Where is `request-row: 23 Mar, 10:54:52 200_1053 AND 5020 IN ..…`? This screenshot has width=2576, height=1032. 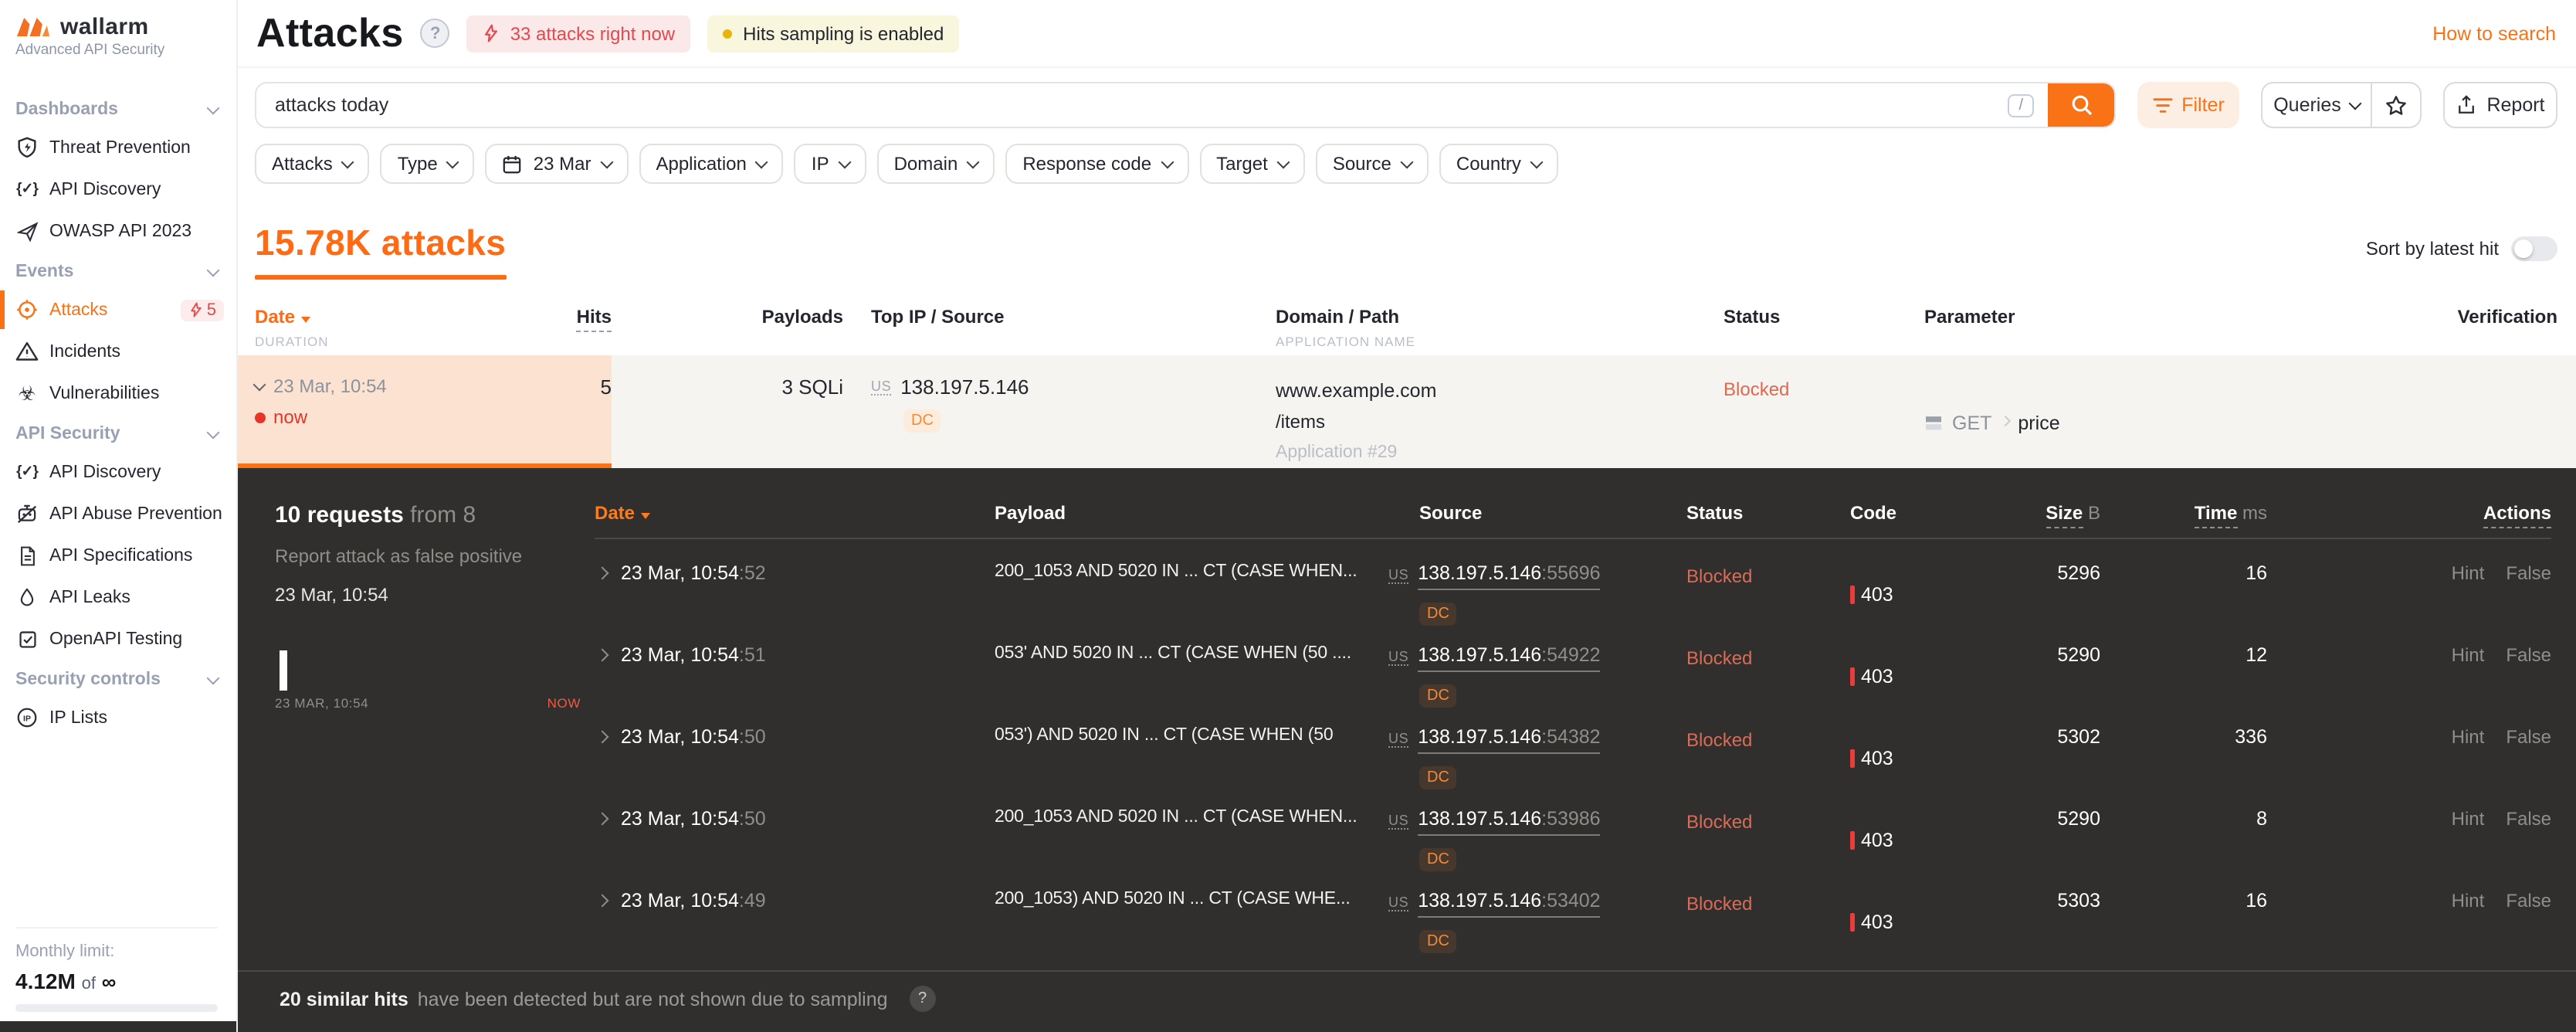 request-row: 23 Mar, 10:54:52 200_1053 AND 5020 IN ..… is located at coordinates (1573, 586).